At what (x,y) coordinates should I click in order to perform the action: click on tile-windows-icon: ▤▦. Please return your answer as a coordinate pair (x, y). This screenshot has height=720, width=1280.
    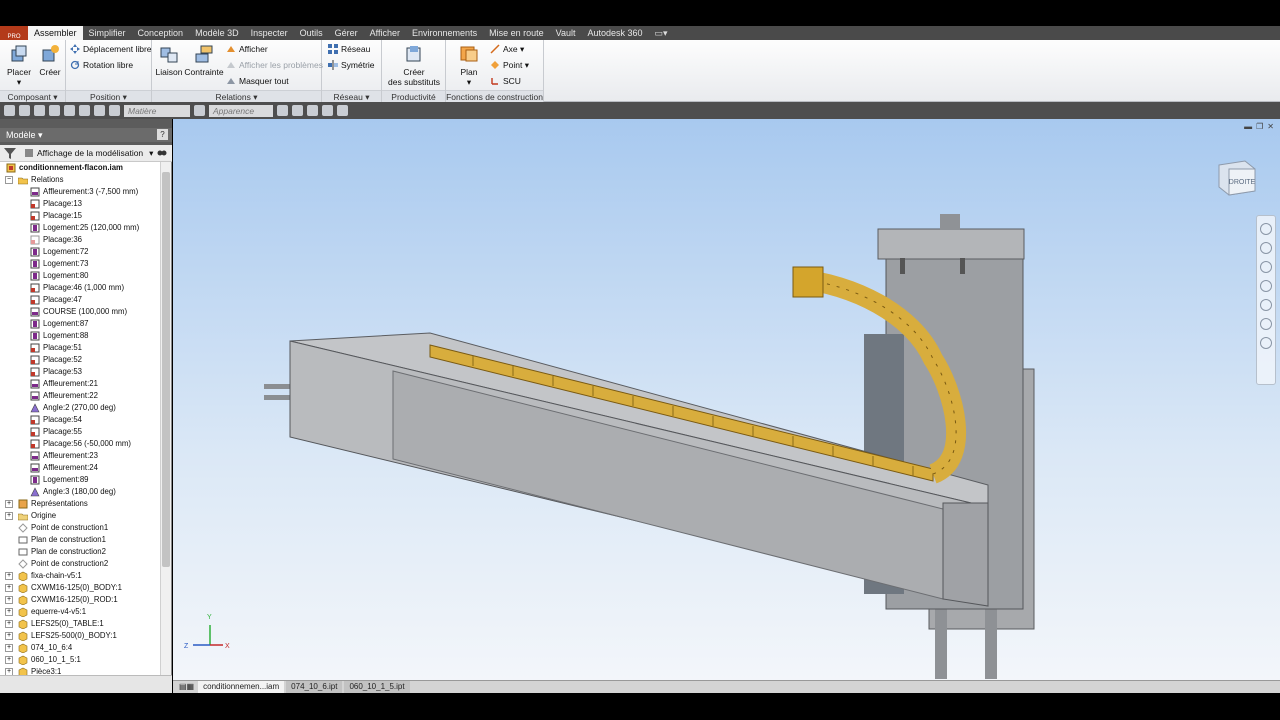
    Looking at the image, I should click on (186, 687).